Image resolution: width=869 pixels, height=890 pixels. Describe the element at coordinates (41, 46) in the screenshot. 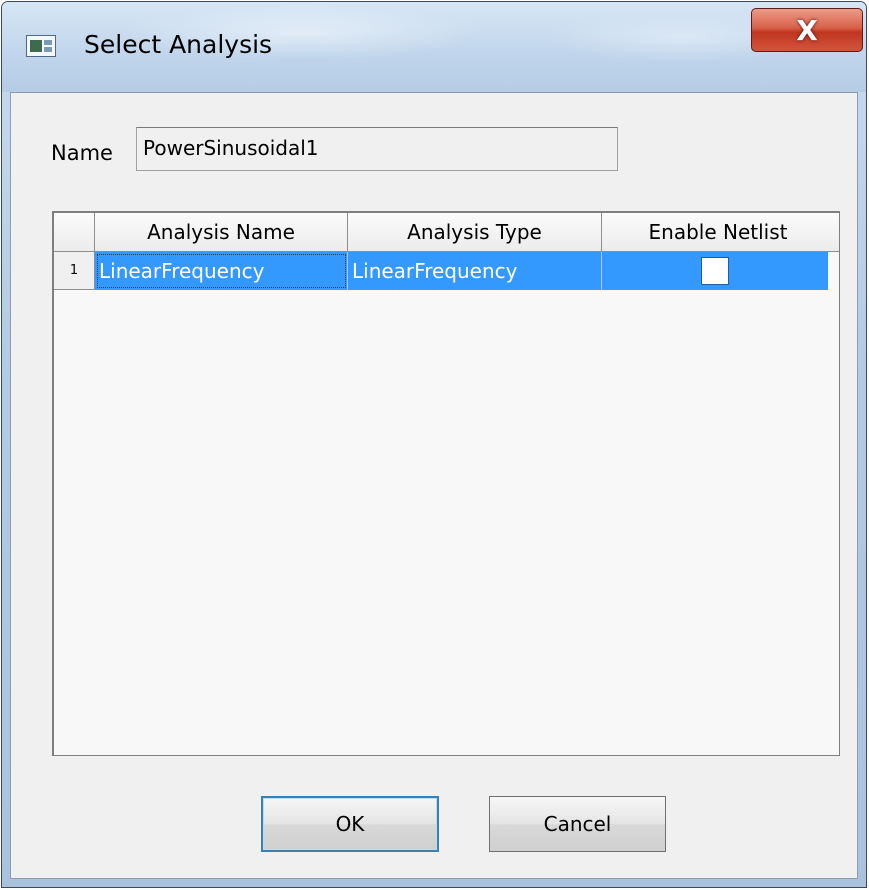

I see `app-window-icon` at that location.